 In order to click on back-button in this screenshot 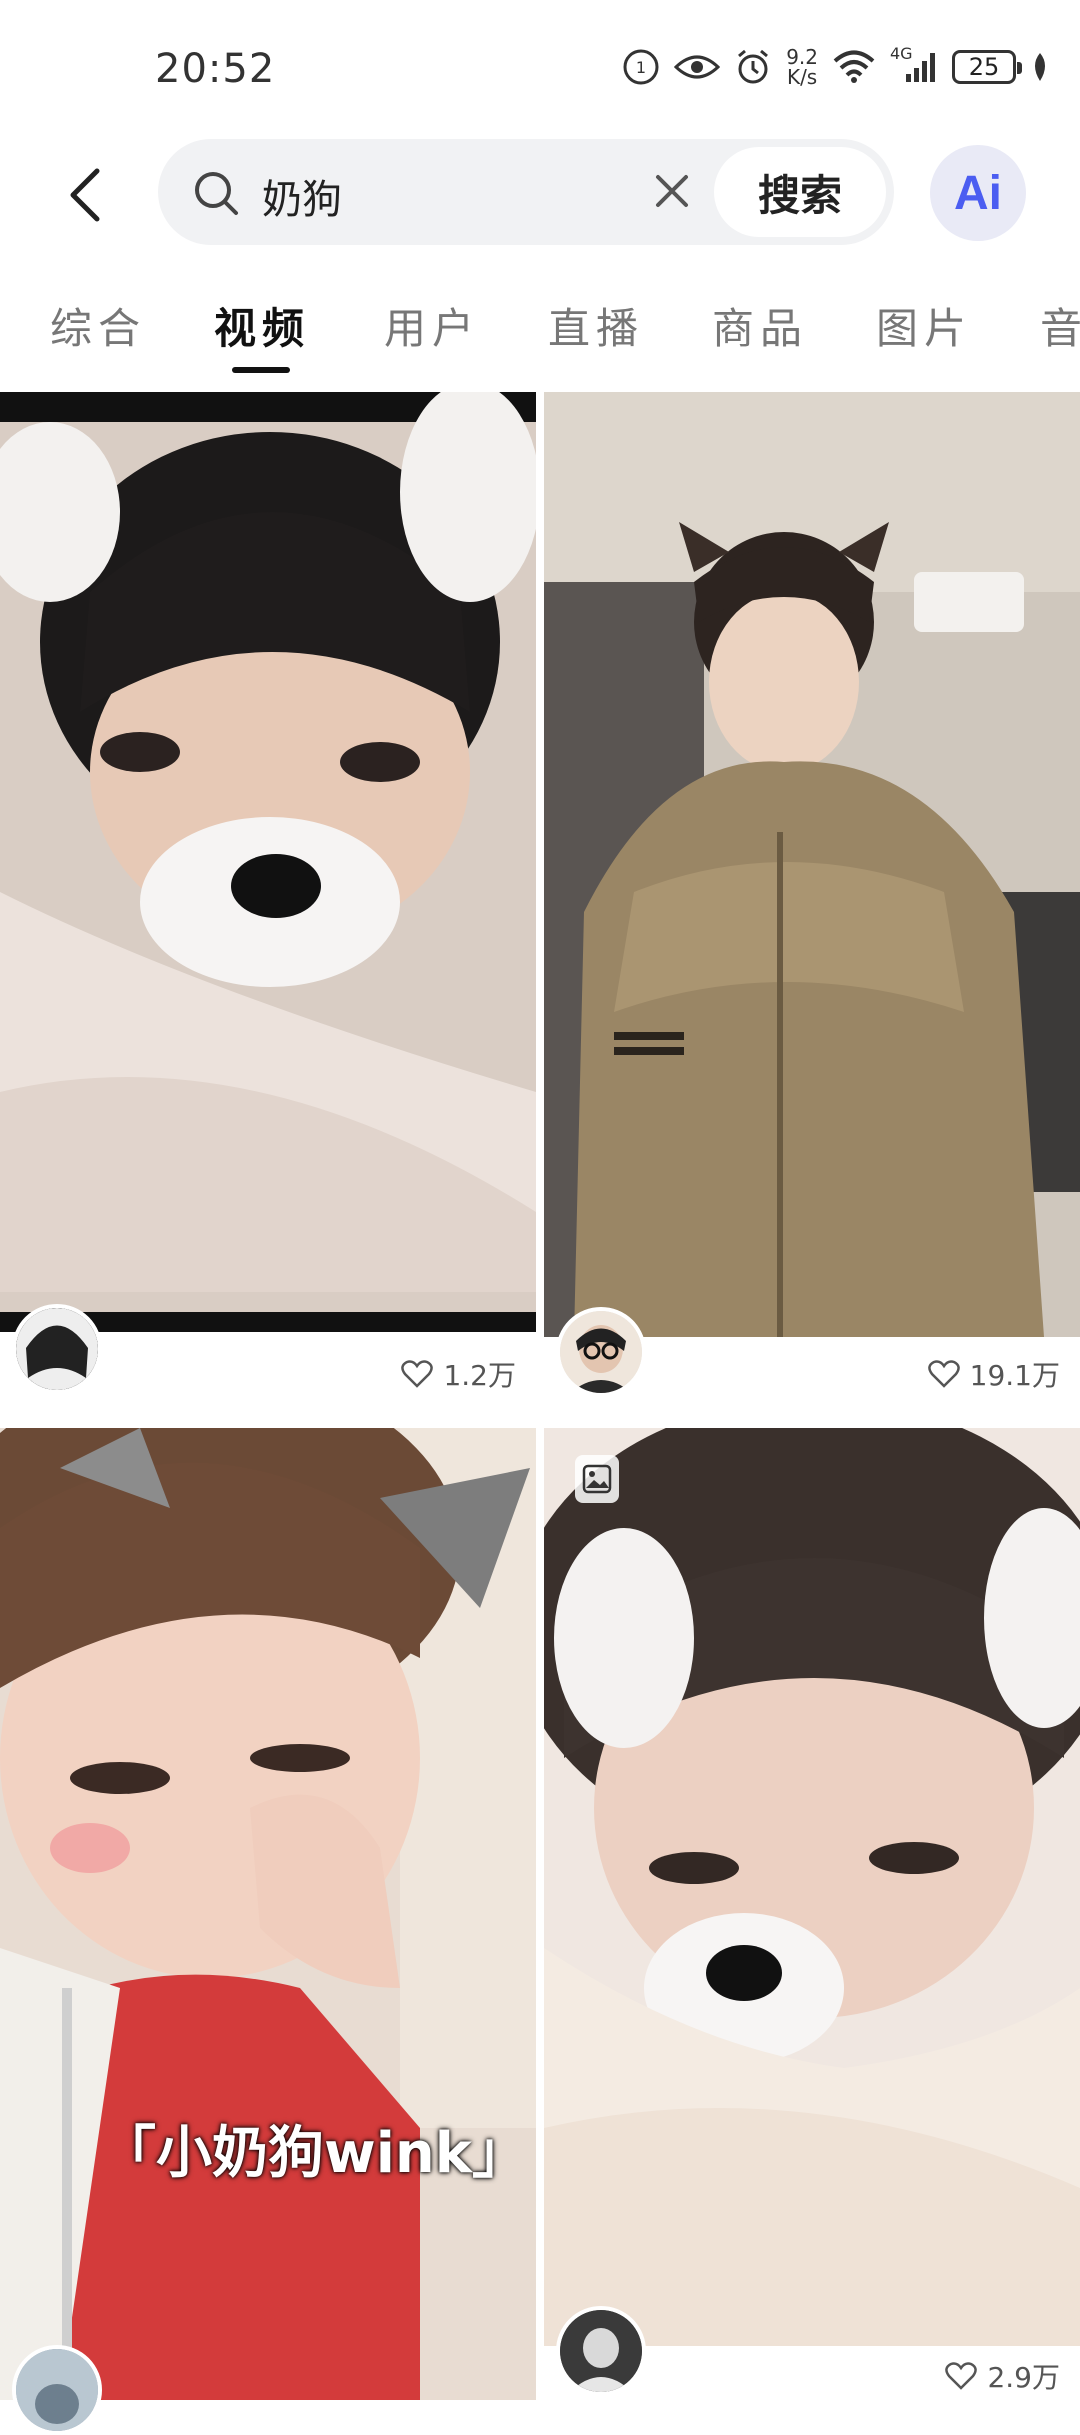, I will do `click(85, 195)`.